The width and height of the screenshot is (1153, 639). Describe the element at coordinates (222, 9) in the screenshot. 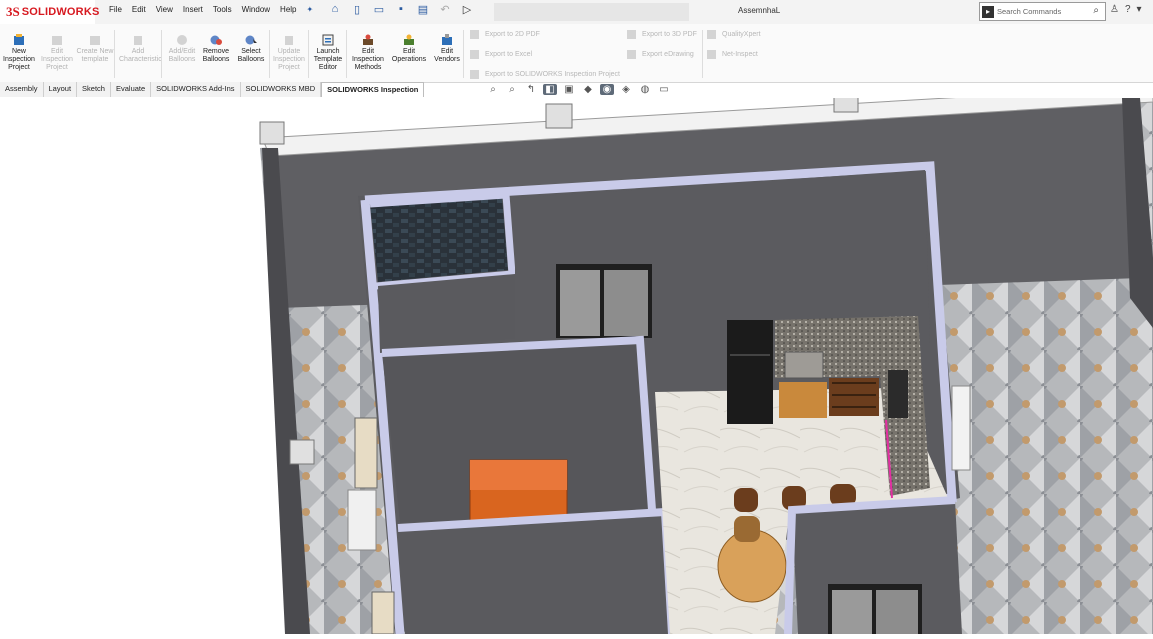

I see `menu-tools: Tools` at that location.